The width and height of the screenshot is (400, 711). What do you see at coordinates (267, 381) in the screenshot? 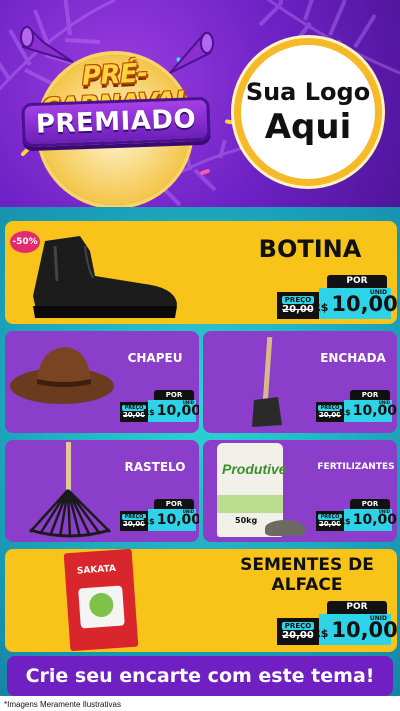
I see `hoe-icon` at bounding box center [267, 381].